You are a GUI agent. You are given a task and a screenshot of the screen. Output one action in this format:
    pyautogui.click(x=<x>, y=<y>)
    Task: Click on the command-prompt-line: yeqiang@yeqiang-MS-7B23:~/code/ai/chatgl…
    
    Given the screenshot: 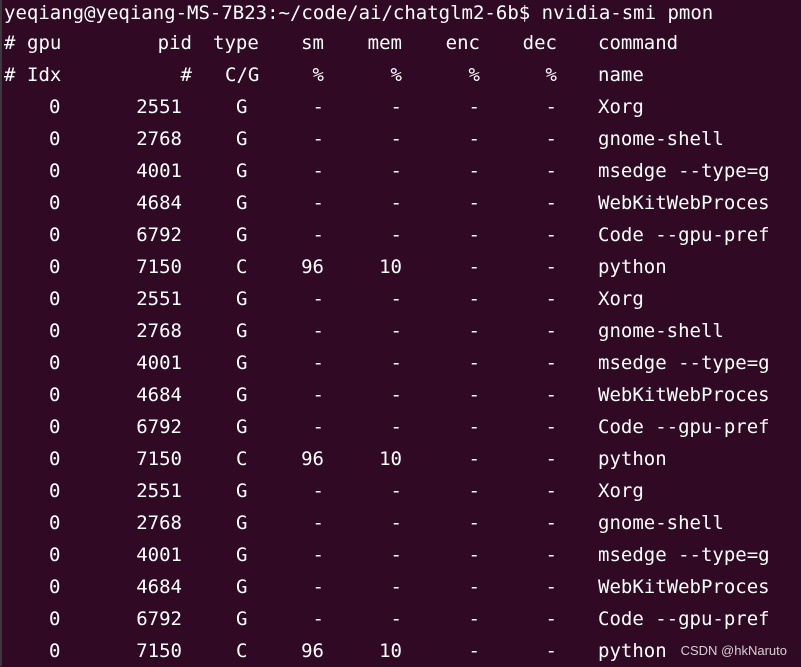 What is the action you would take?
    pyautogui.click(x=359, y=13)
    